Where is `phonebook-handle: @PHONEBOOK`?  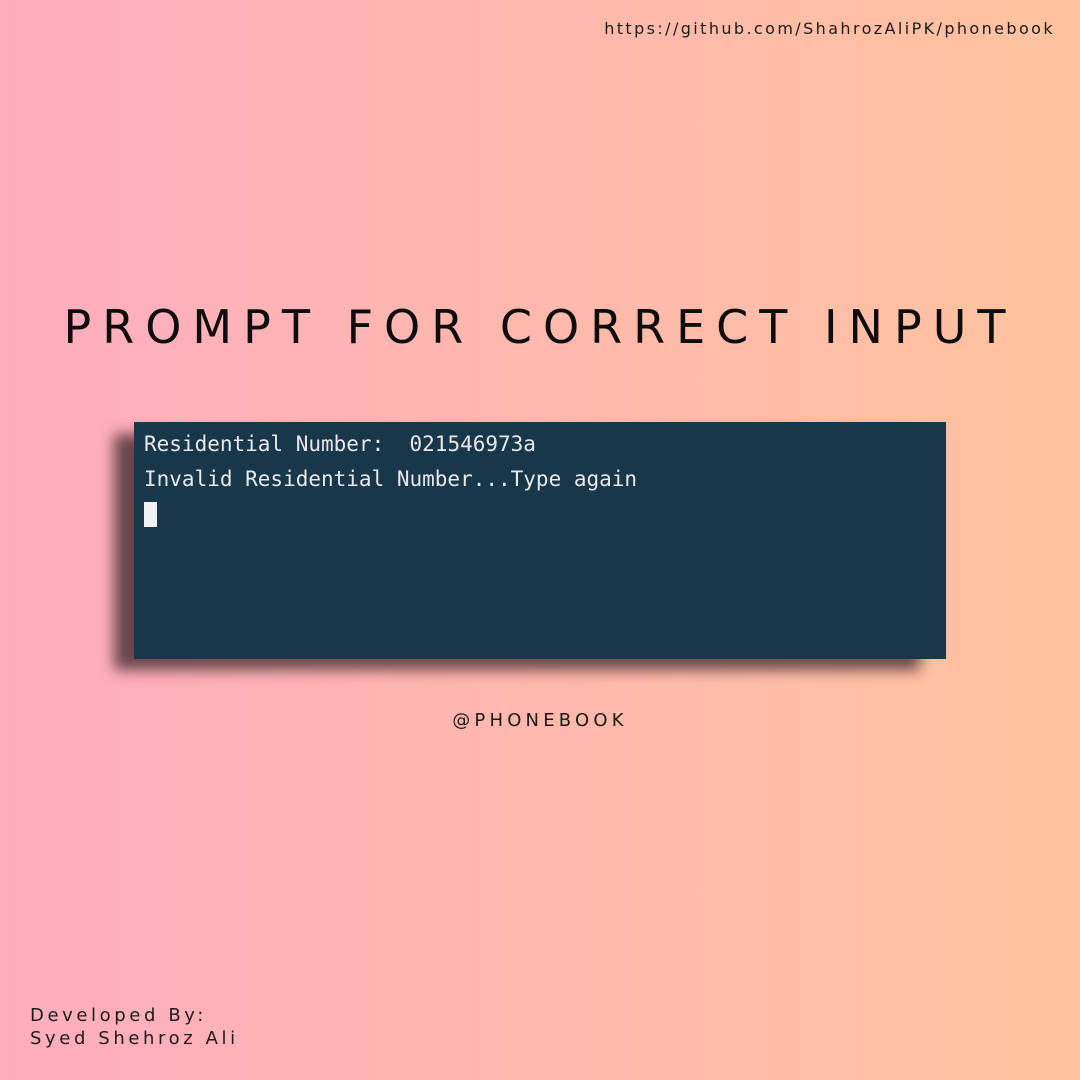 phonebook-handle: @PHONEBOOK is located at coordinates (540, 720).